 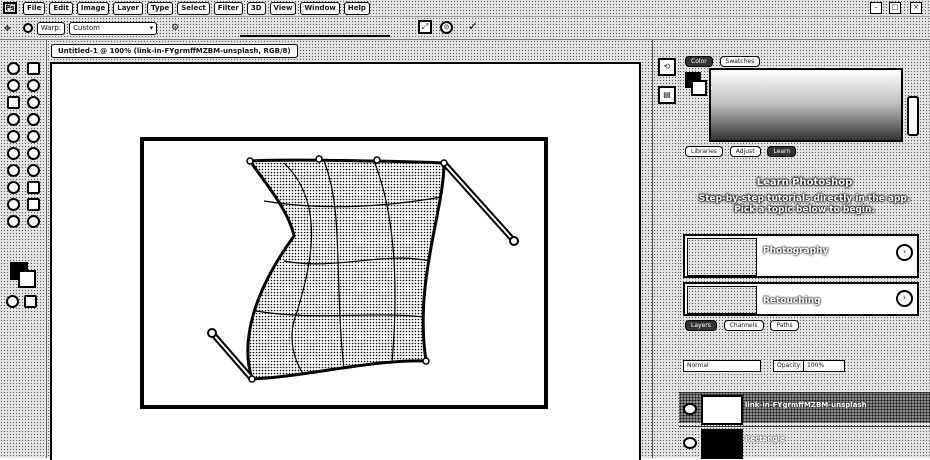 I want to click on warp-label: Warp:, so click(x=51, y=28).